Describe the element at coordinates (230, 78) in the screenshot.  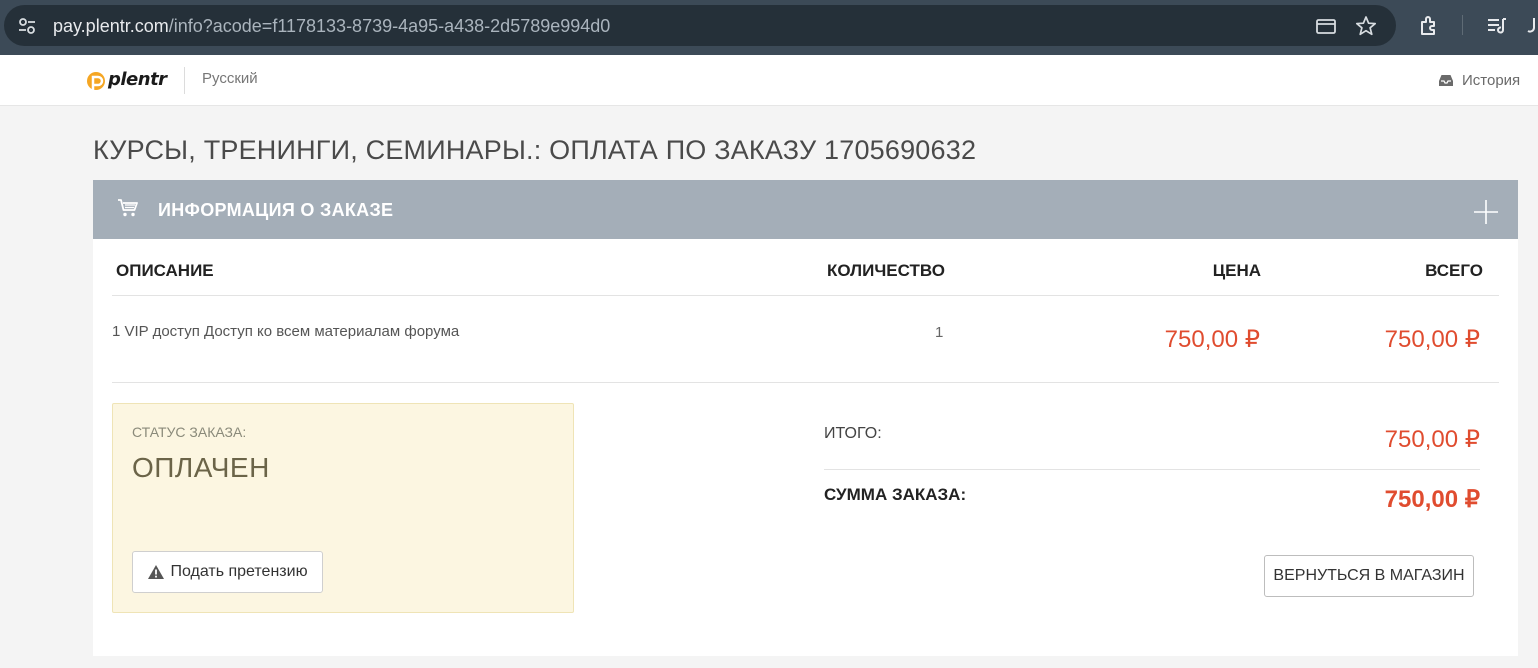
I see `language-selector: Русский` at that location.